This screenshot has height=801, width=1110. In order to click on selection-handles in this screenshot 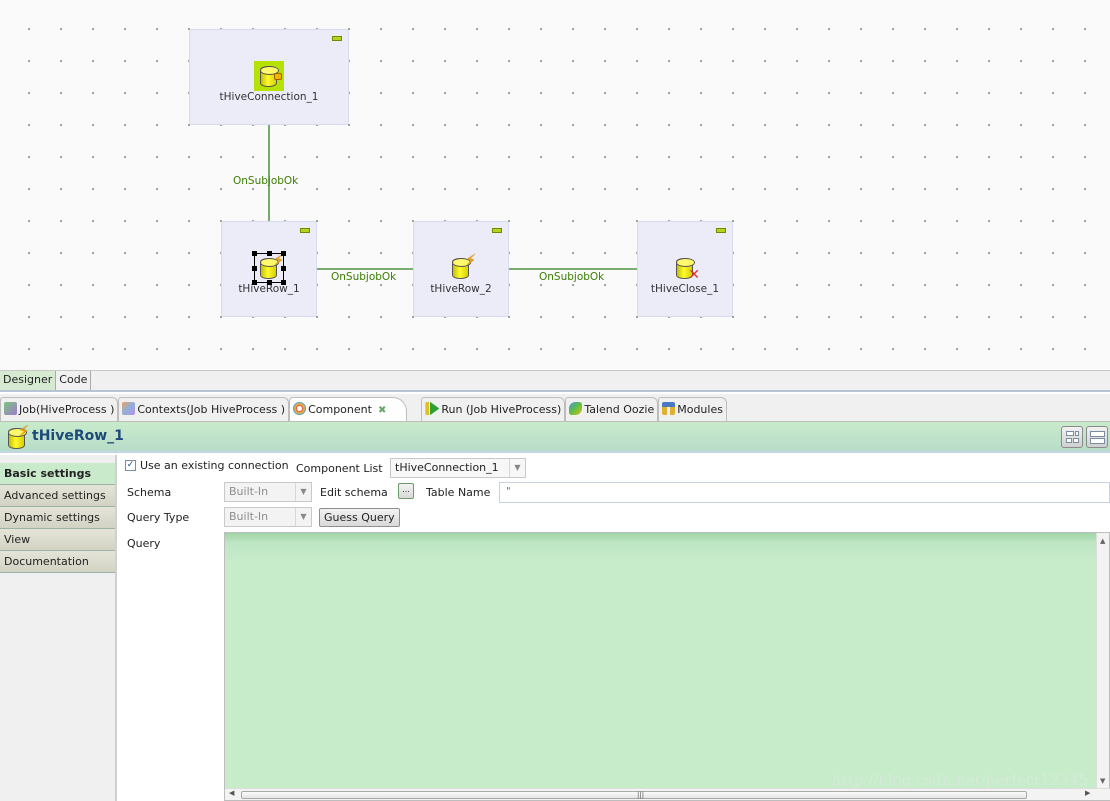, I will do `click(269, 268)`.